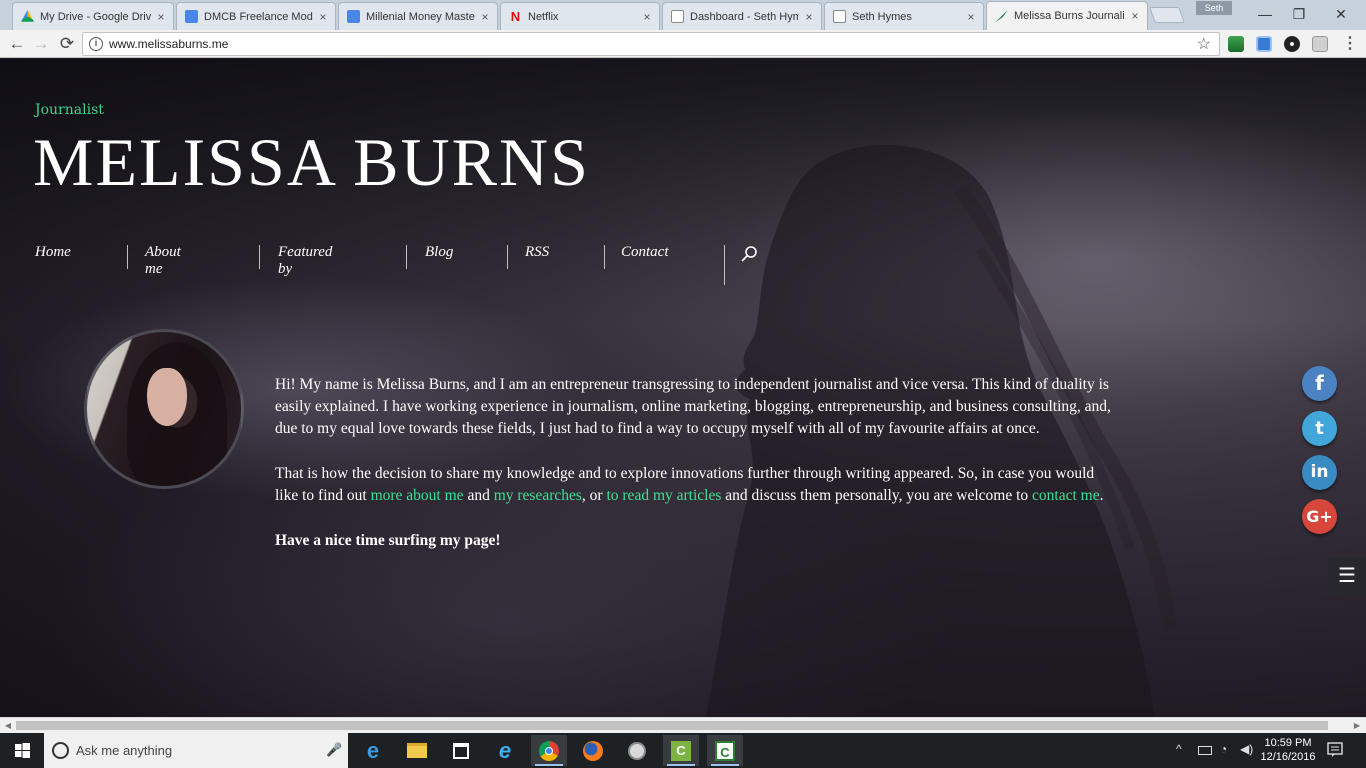 The width and height of the screenshot is (1366, 768). Describe the element at coordinates (1335, 750) in the screenshot. I see `action-center-icon` at that location.